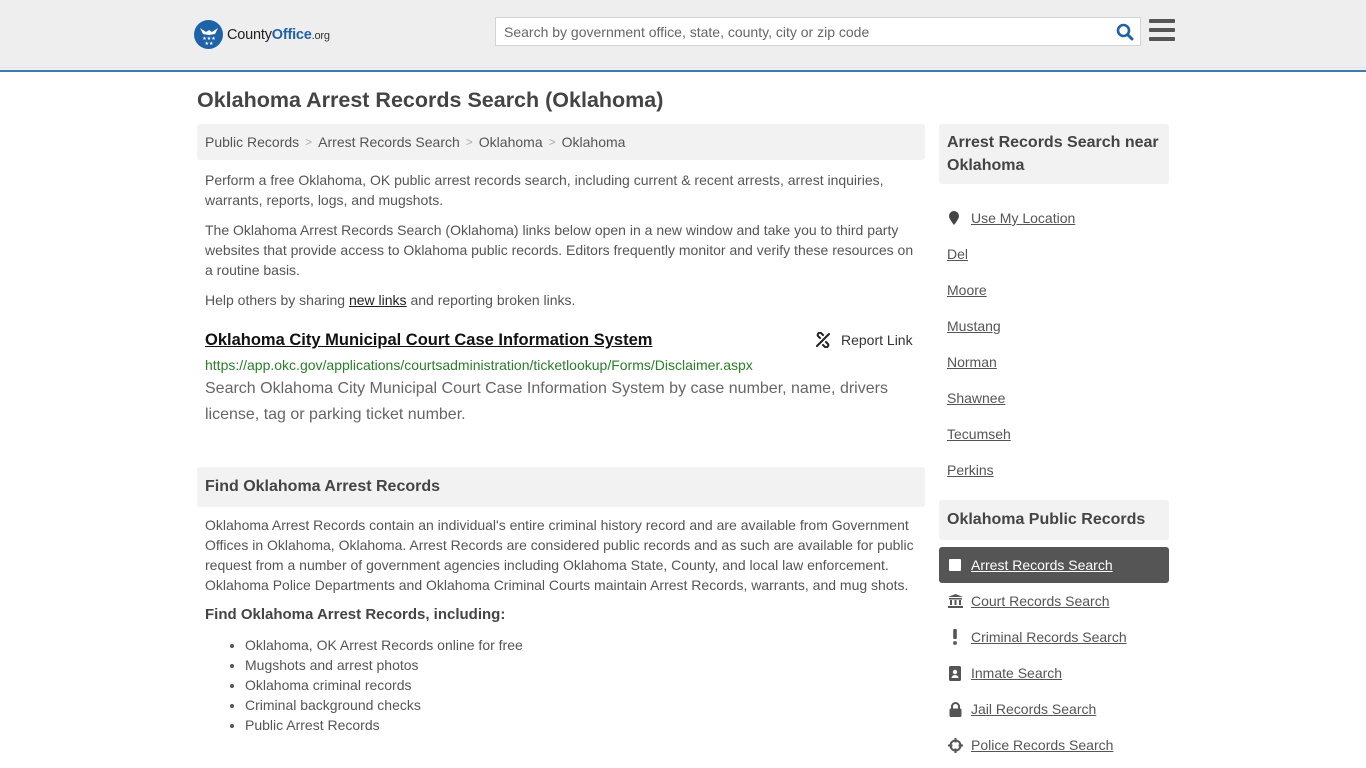  Describe the element at coordinates (957, 254) in the screenshot. I see `nearby-place-link: Del` at that location.